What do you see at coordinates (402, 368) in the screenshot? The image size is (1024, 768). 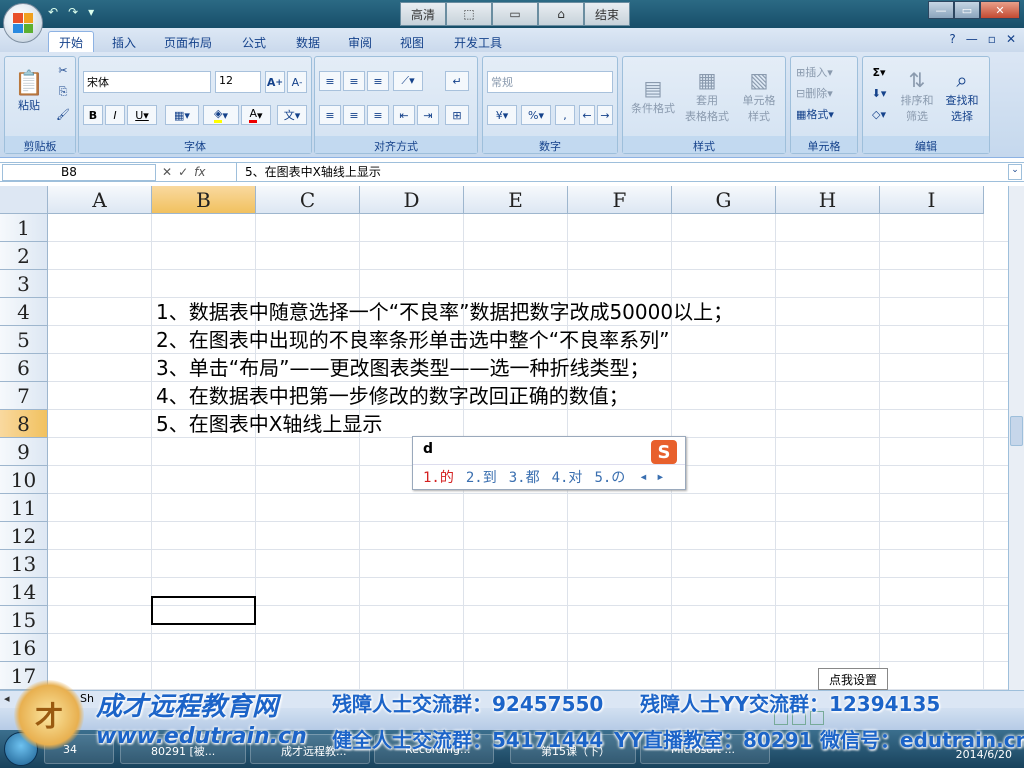 I see `cell-b6: 3、单击“布局”——更改图表类型——选一种折线类型；` at bounding box center [402, 368].